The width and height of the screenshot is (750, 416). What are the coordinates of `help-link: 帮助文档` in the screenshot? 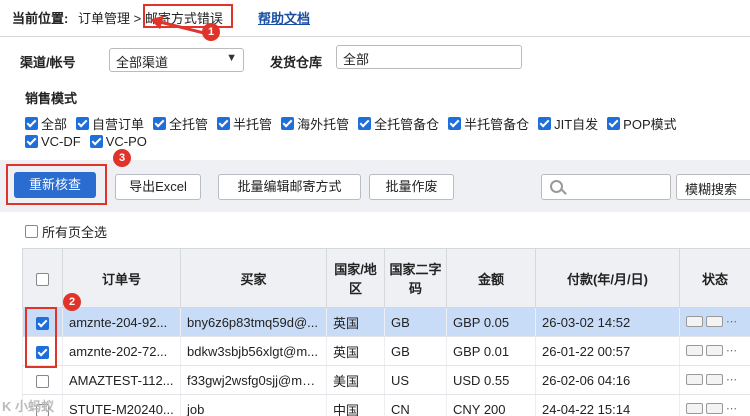 It's located at (284, 17).